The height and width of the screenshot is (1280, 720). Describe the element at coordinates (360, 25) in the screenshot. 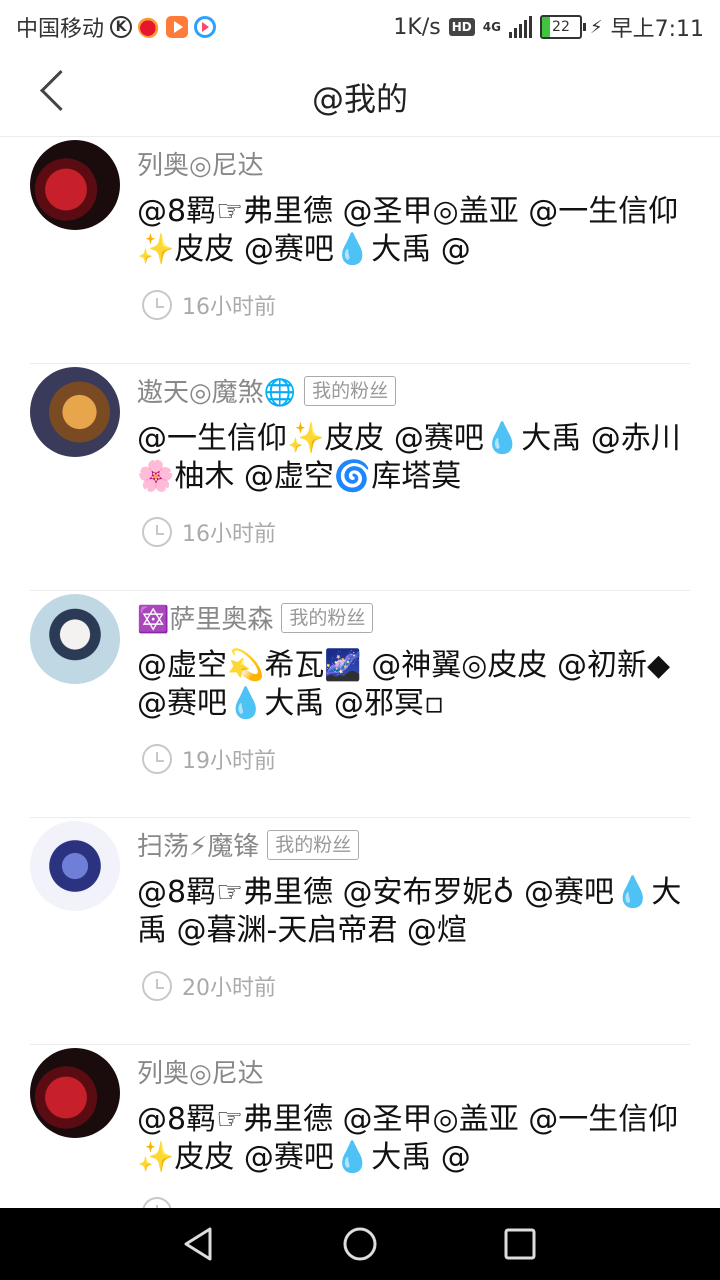

I see `status-bar: 中国移动 K 1K/s HD 4G 22 ⚡ 早上7:11` at that location.